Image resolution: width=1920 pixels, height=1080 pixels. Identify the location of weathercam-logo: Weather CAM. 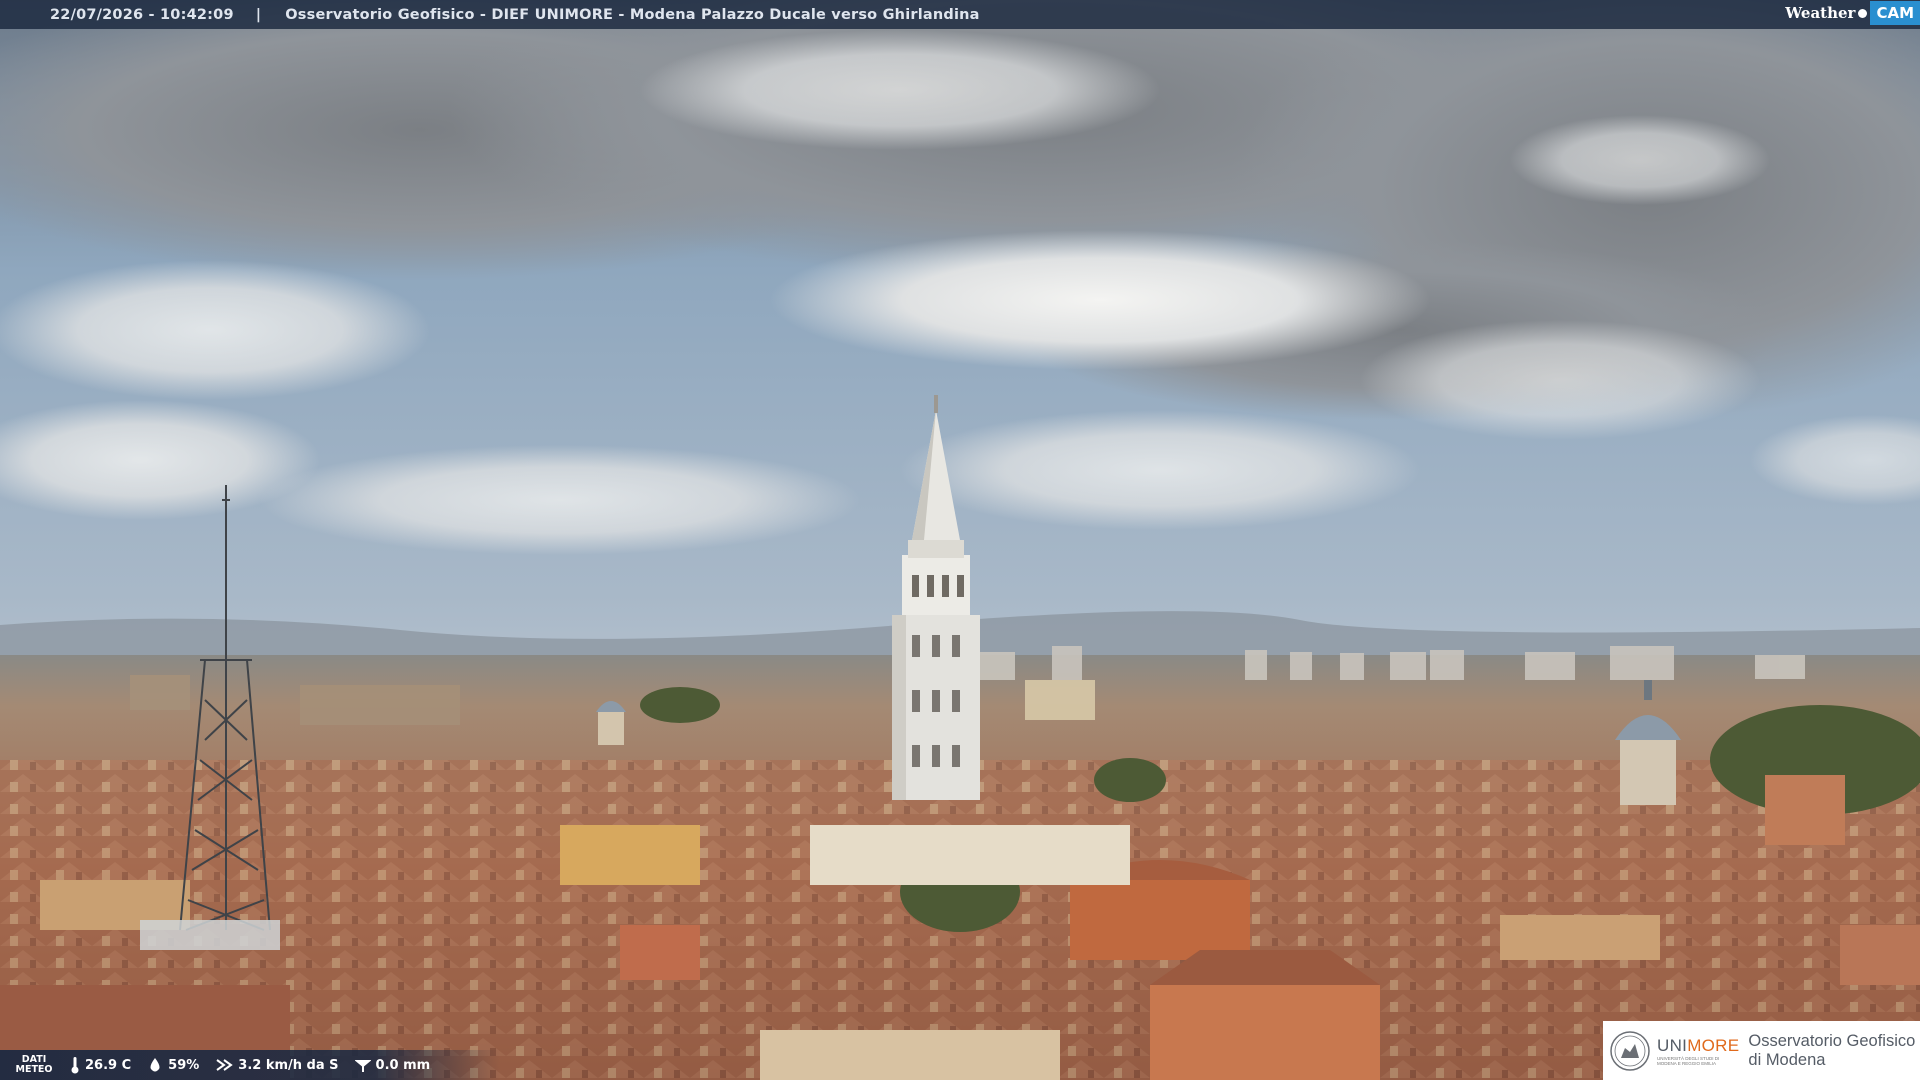
(1849, 13).